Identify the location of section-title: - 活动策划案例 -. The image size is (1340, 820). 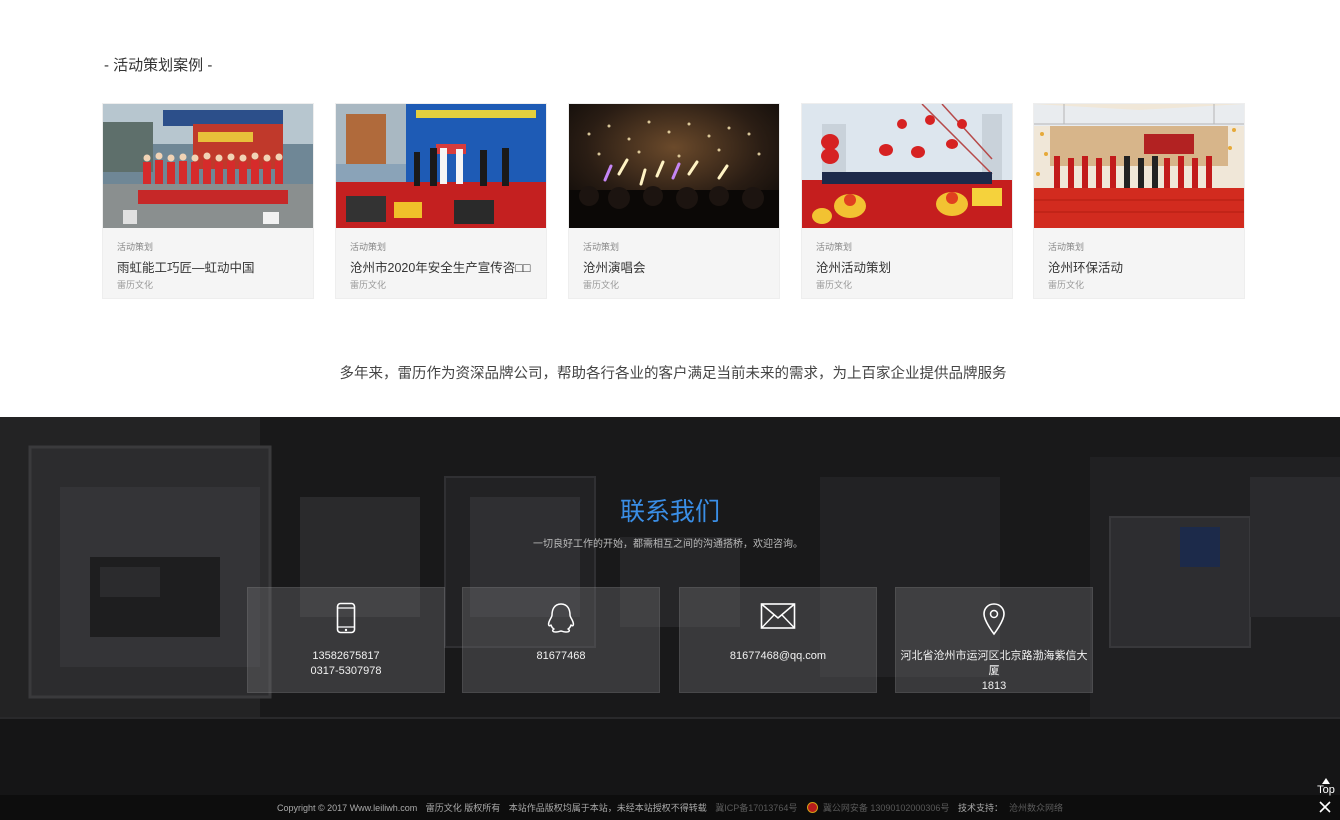
(158, 65).